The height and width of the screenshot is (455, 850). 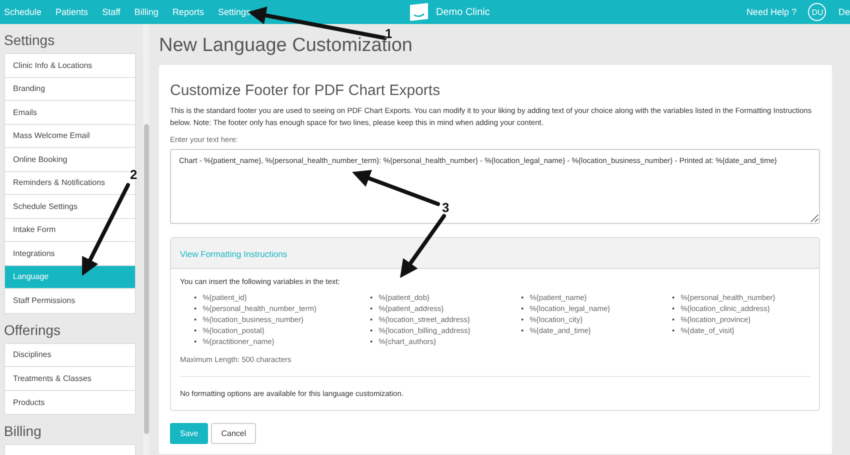 What do you see at coordinates (33, 330) in the screenshot?
I see `sidebar-heading: Offerings` at bounding box center [33, 330].